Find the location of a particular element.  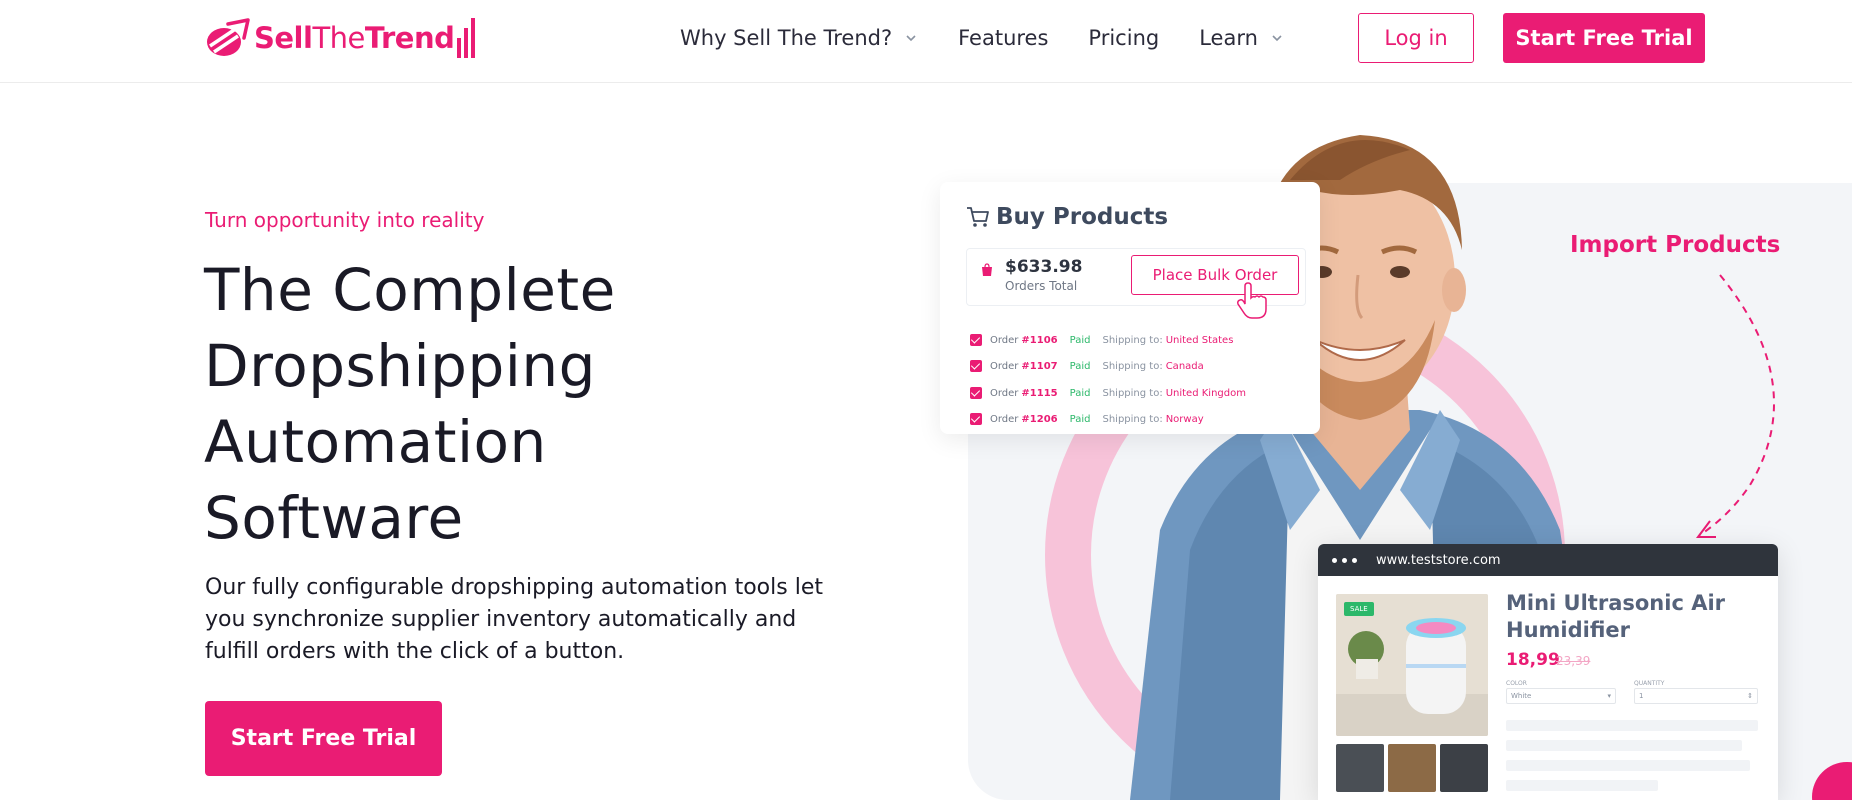

color-select: White ▾ is located at coordinates (1561, 696).